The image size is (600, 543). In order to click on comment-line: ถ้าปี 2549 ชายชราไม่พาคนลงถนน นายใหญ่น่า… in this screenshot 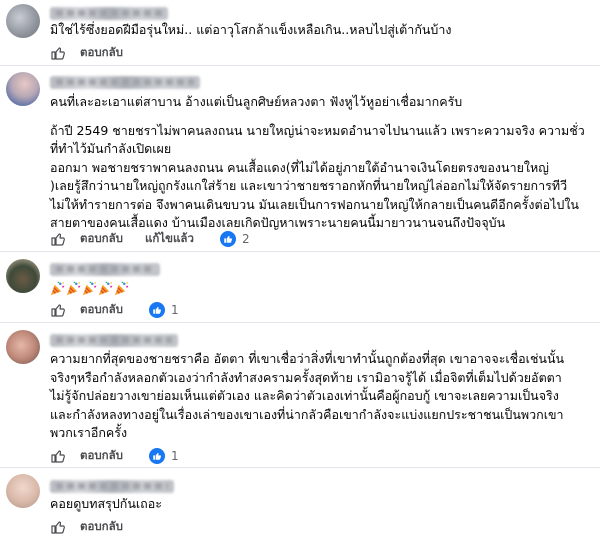, I will do `click(317, 130)`.